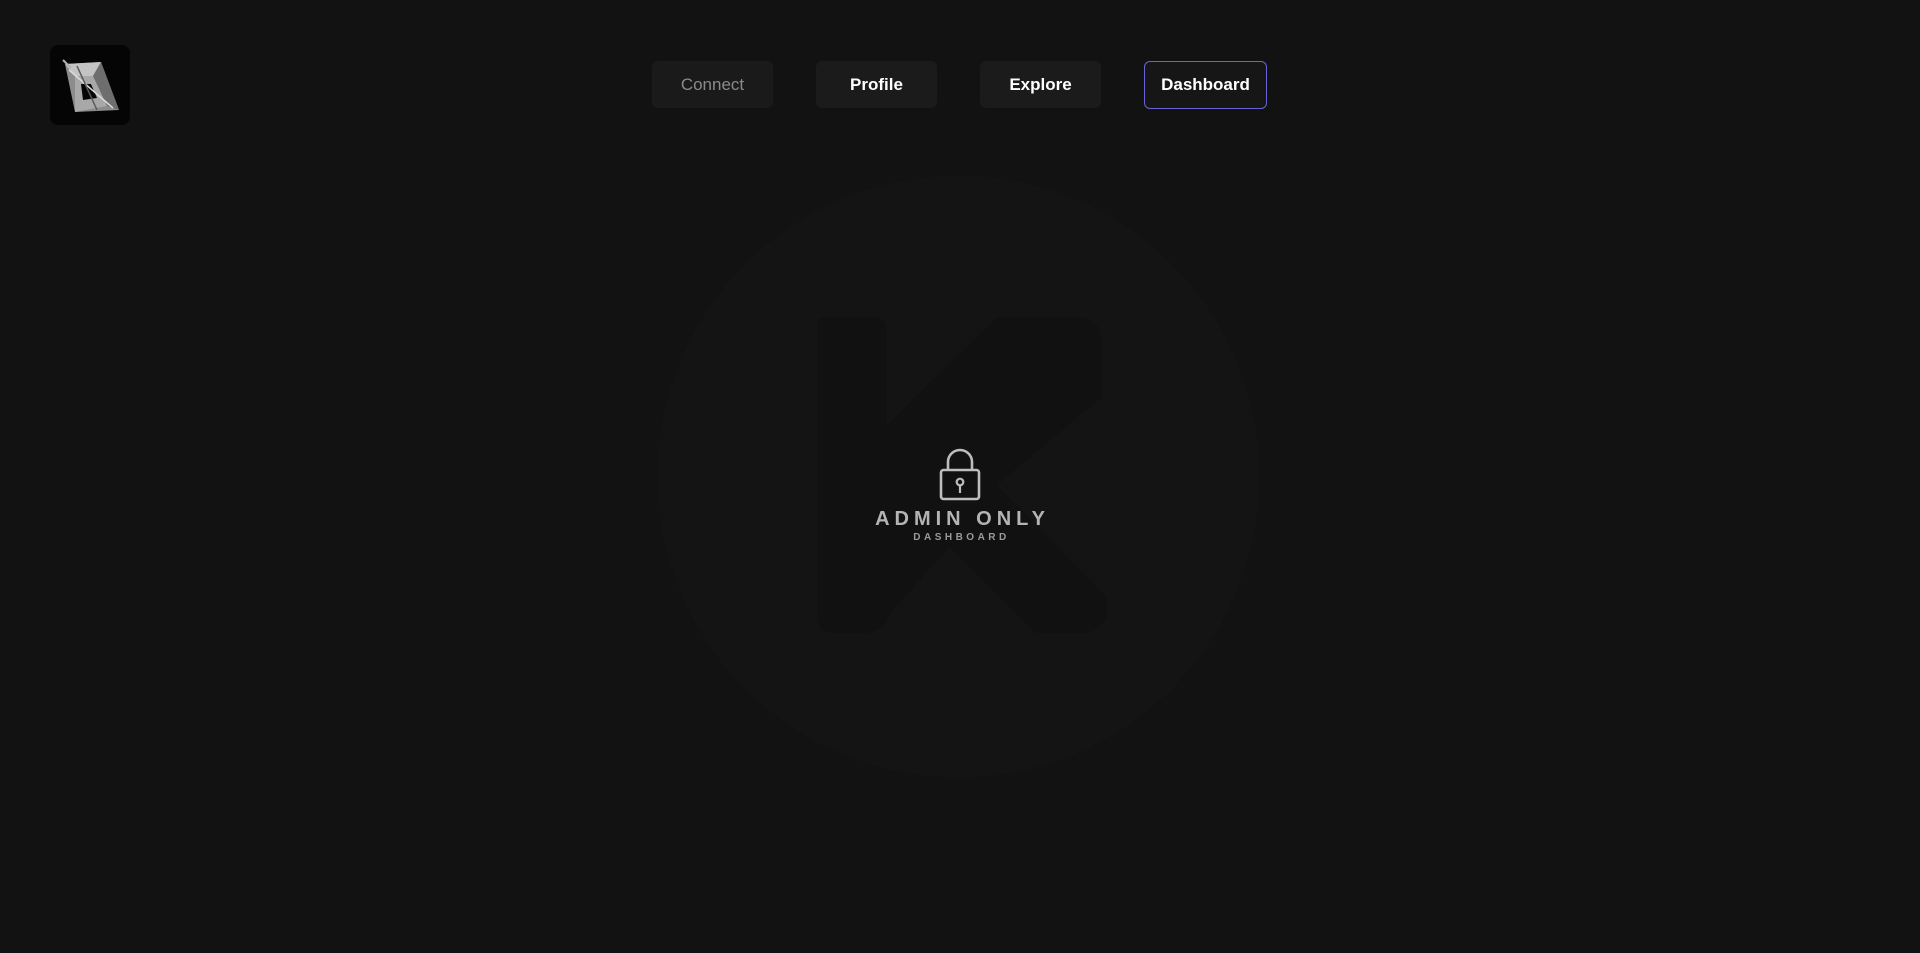 The height and width of the screenshot is (953, 1920). Describe the element at coordinates (1205, 85) in the screenshot. I see `dashboard-button: Dashboard` at that location.